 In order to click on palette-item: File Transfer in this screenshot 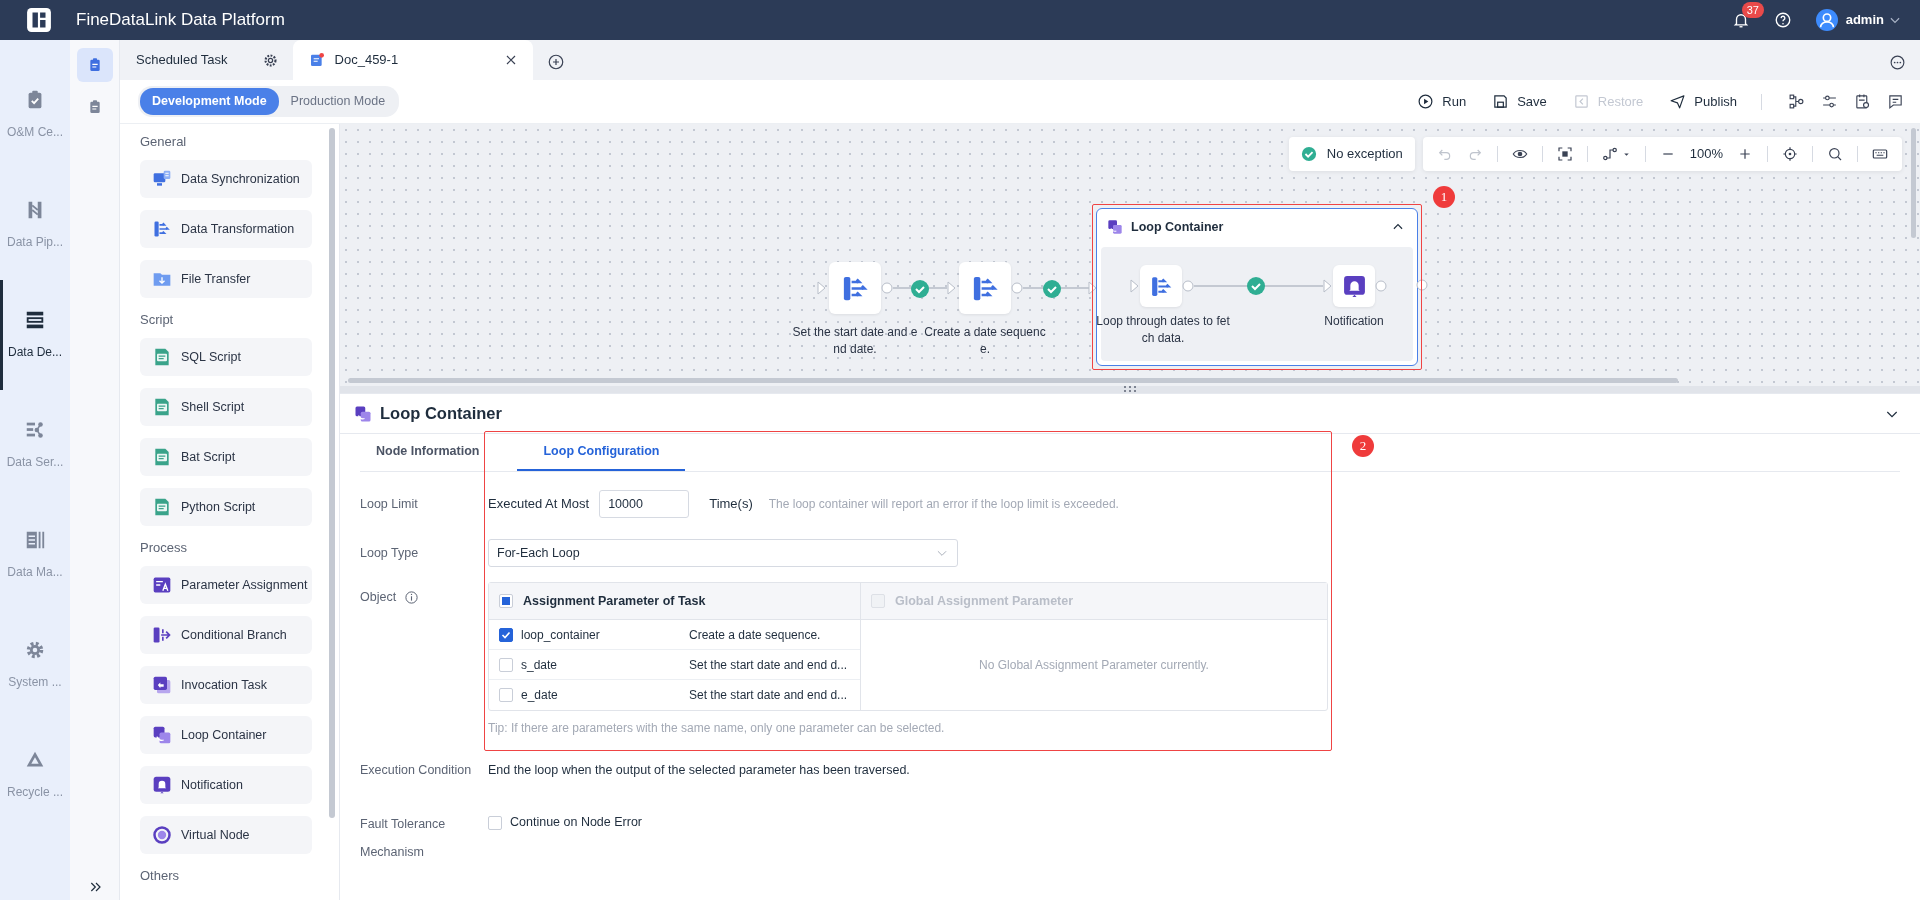, I will do `click(226, 279)`.